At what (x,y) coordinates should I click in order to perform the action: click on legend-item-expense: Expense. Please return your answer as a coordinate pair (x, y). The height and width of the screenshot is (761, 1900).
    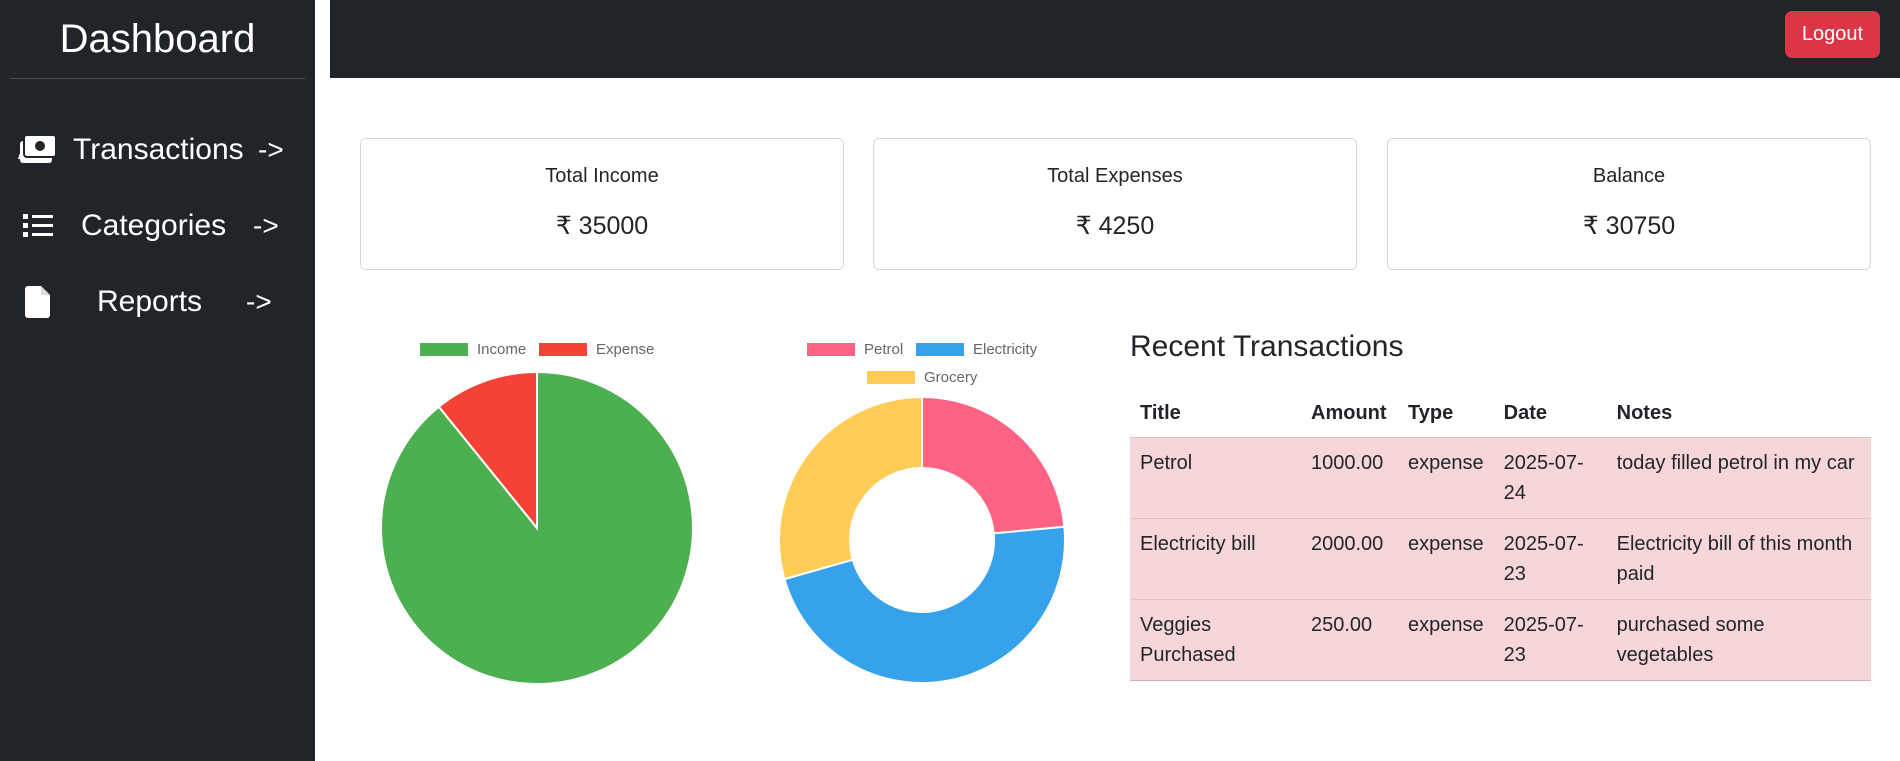
    Looking at the image, I should click on (596, 349).